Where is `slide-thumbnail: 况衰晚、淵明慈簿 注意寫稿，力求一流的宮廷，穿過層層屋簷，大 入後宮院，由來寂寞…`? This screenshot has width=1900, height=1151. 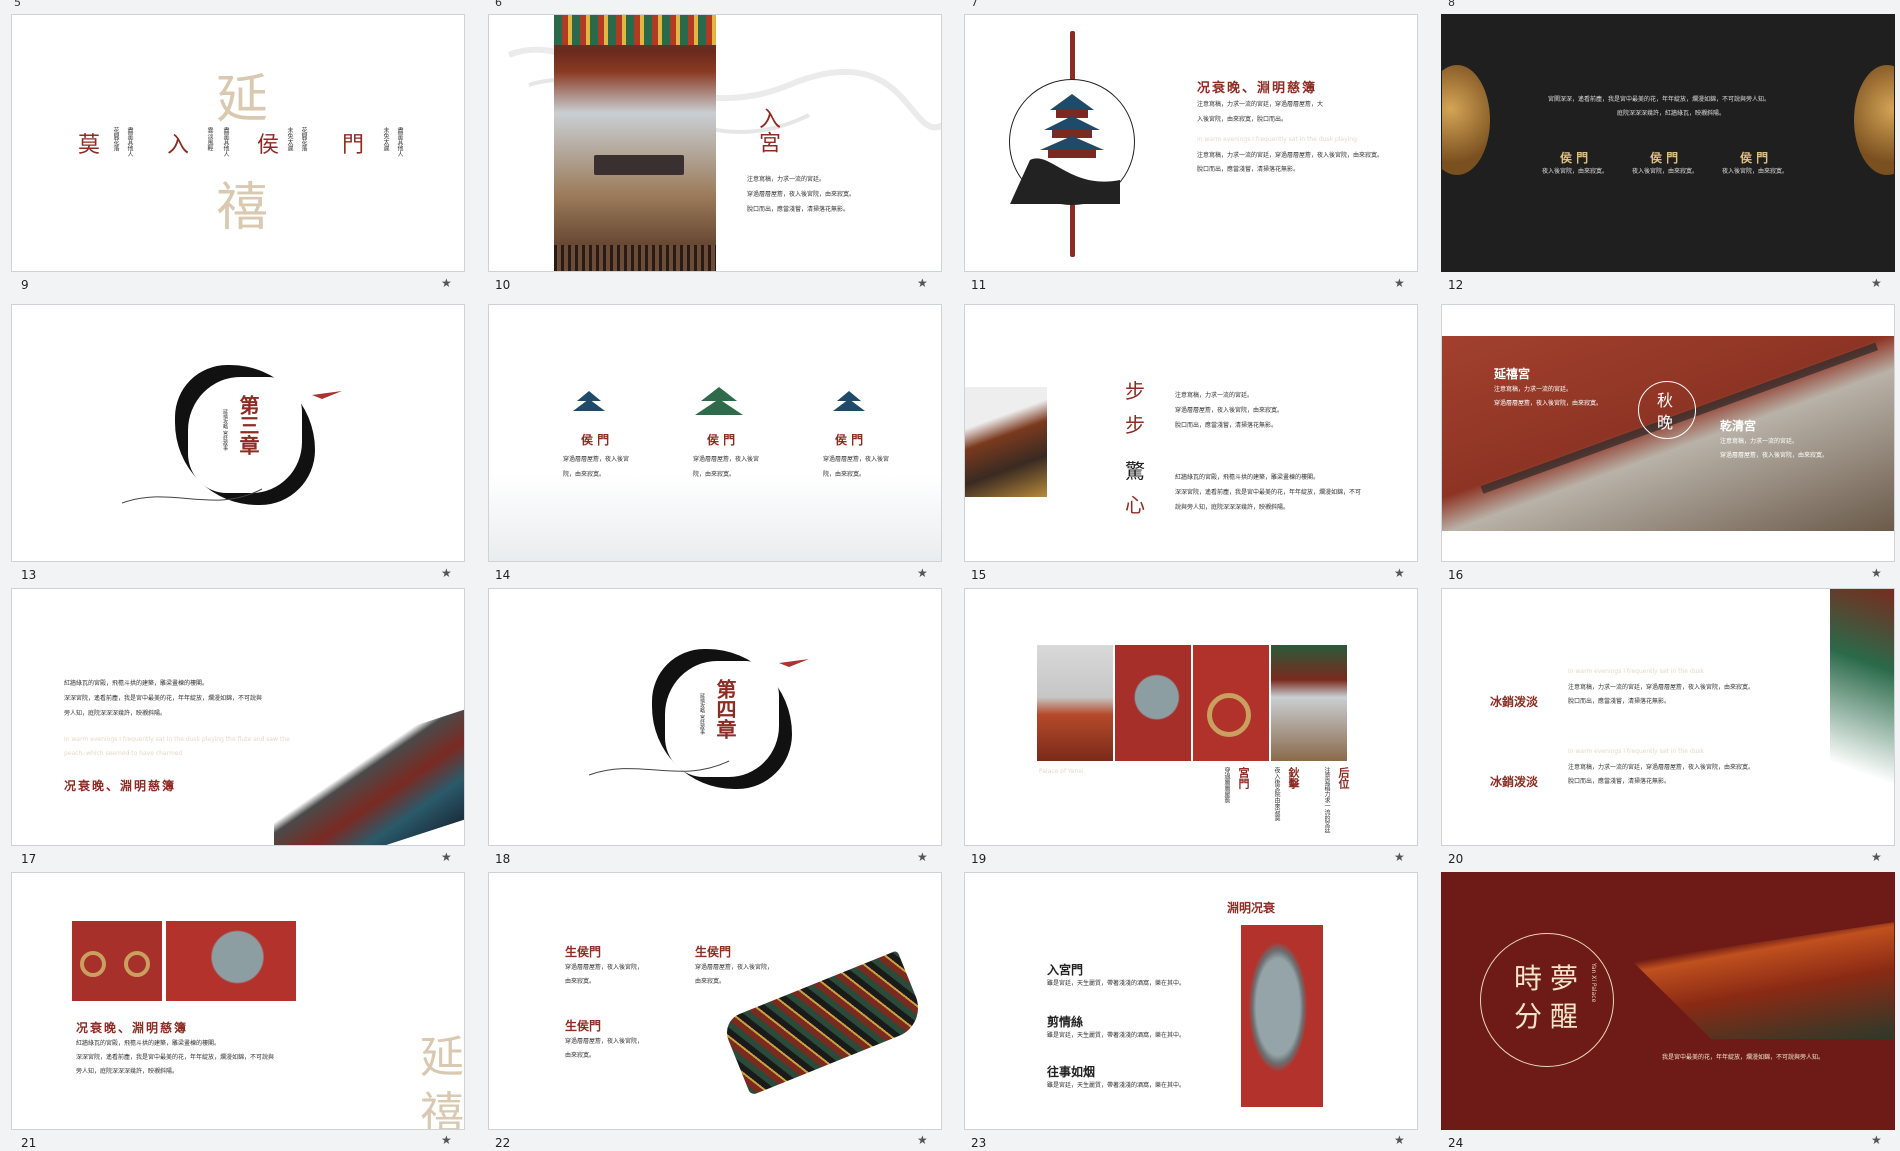
slide-thumbnail: 况衰晚、淵明慈簿 注意寫稿，力求一流的宮廷，穿過層層屋簷，大 入後宮院，由來寂寞… is located at coordinates (1191, 143).